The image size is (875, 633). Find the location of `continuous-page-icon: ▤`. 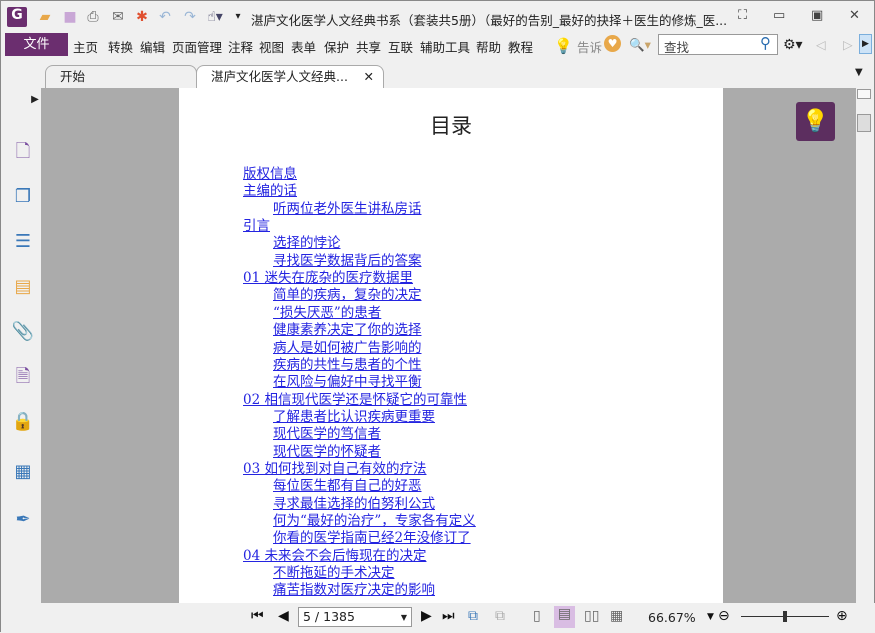

continuous-page-icon: ▤ is located at coordinates (564, 617).